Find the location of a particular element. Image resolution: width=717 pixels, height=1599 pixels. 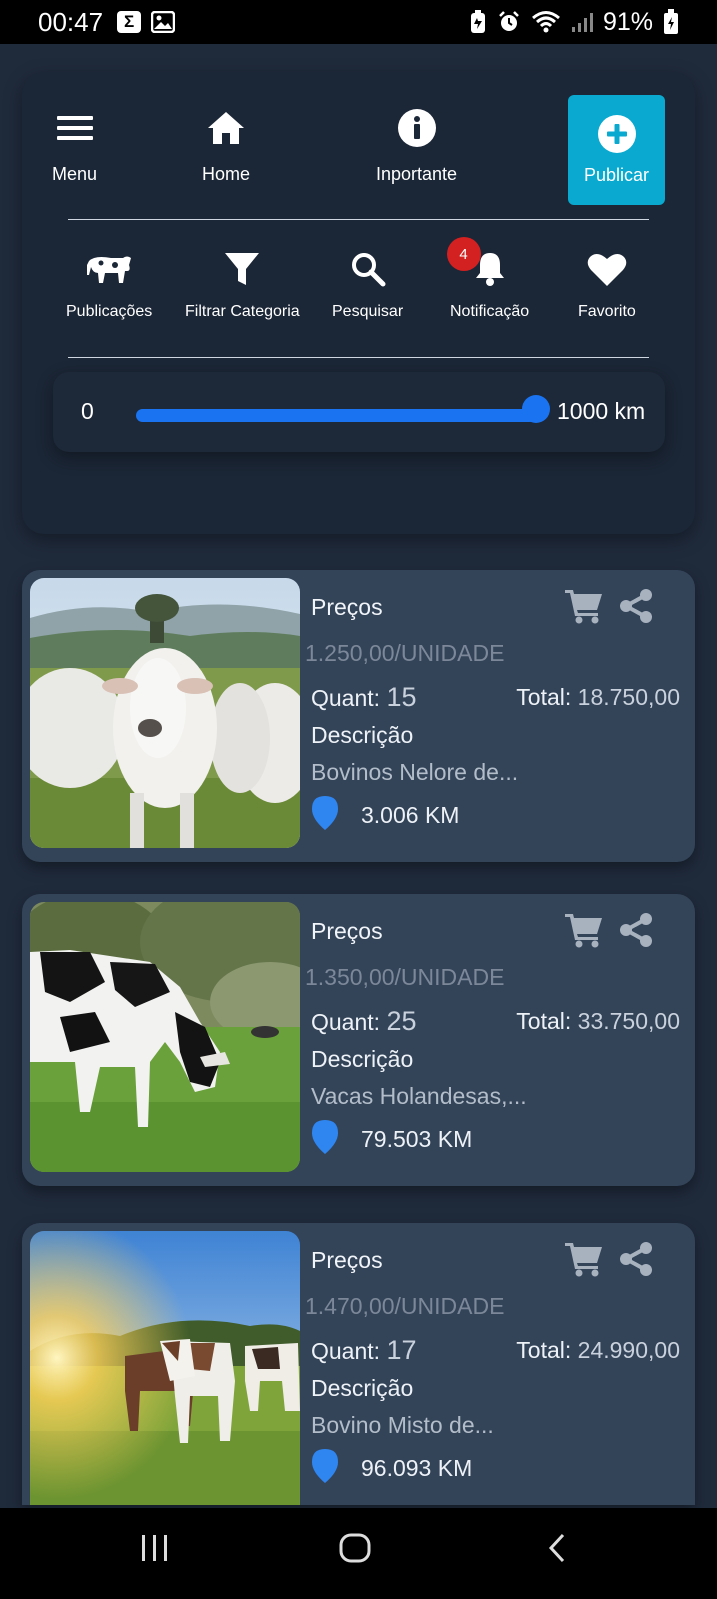

quant-value: 17 is located at coordinates (401, 1350).